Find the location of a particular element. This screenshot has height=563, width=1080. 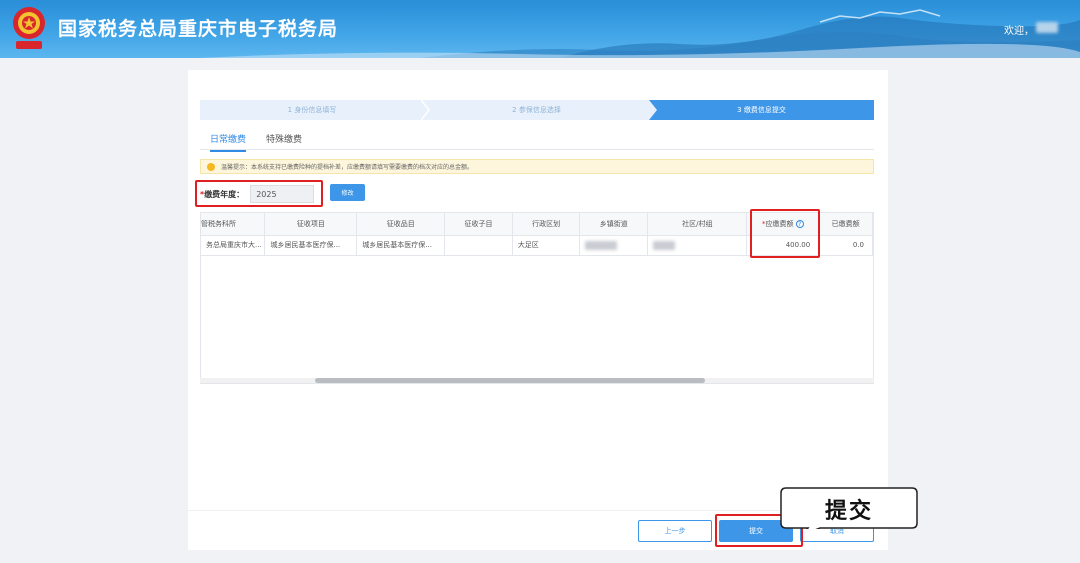

site-header: 国家税务总局重庆市电子税务局 欢迎， is located at coordinates (540, 29).